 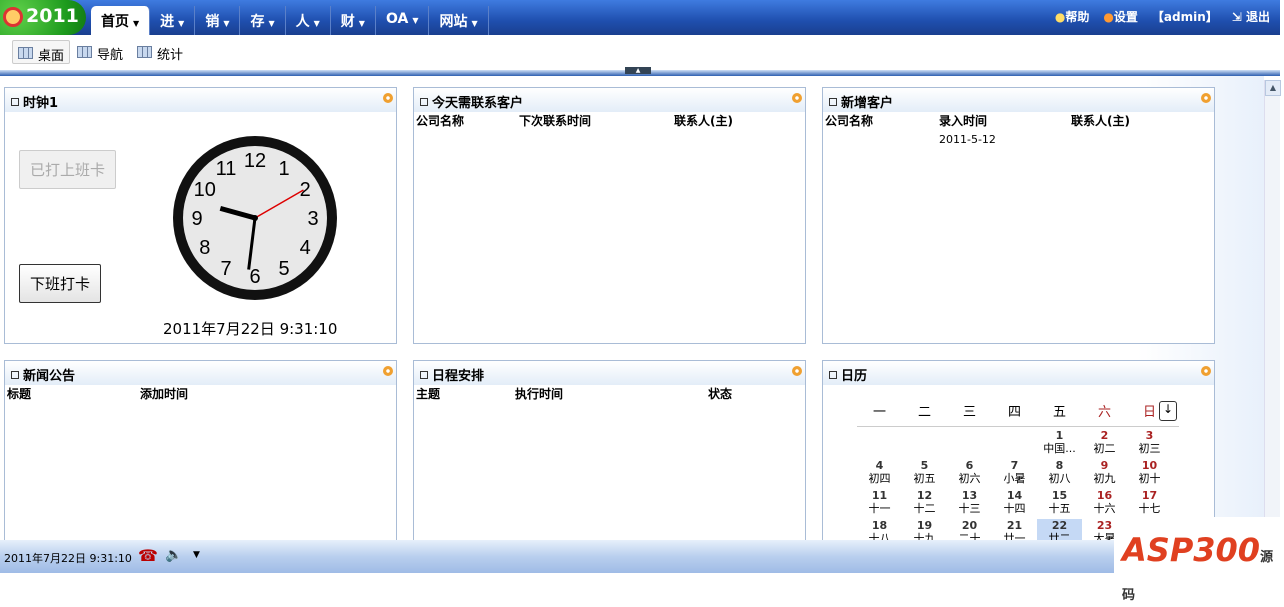 What do you see at coordinates (160, 52) in the screenshot?
I see `tab-statistics: 统计` at bounding box center [160, 52].